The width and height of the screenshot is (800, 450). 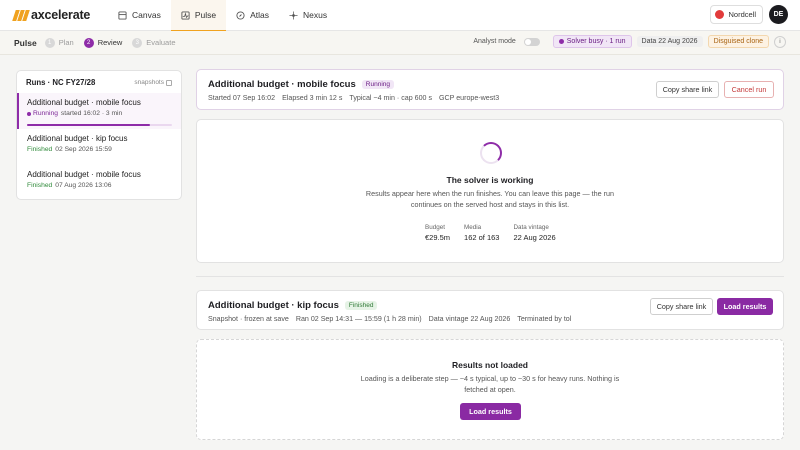 What do you see at coordinates (749, 89) in the screenshot?
I see `cancel-run-button: Cancel run` at bounding box center [749, 89].